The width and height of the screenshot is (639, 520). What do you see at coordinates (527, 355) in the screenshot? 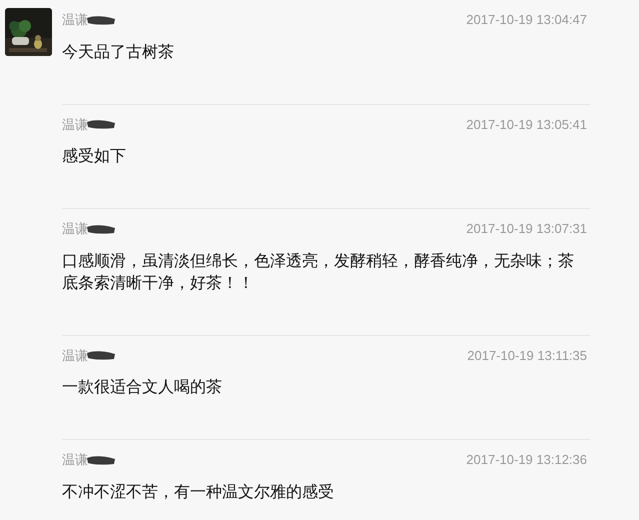
I see `timestamp: 2017-10-19 13:11:35` at bounding box center [527, 355].